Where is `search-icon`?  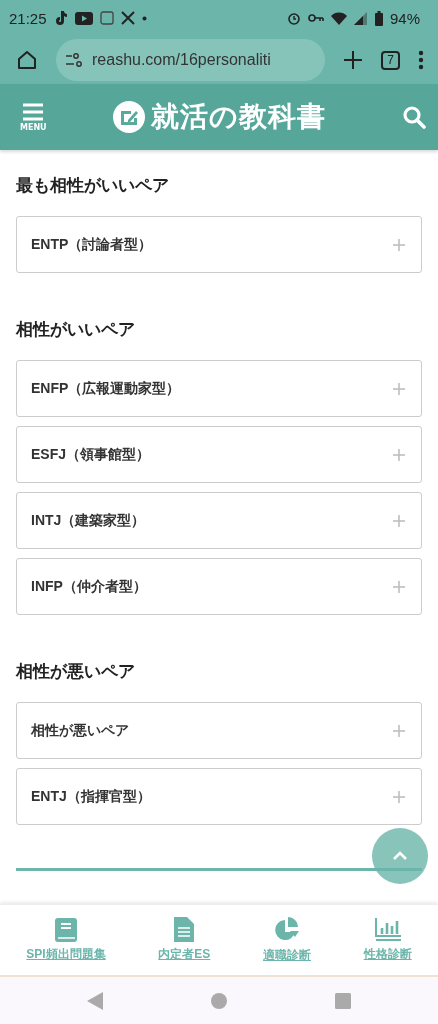 search-icon is located at coordinates (414, 117).